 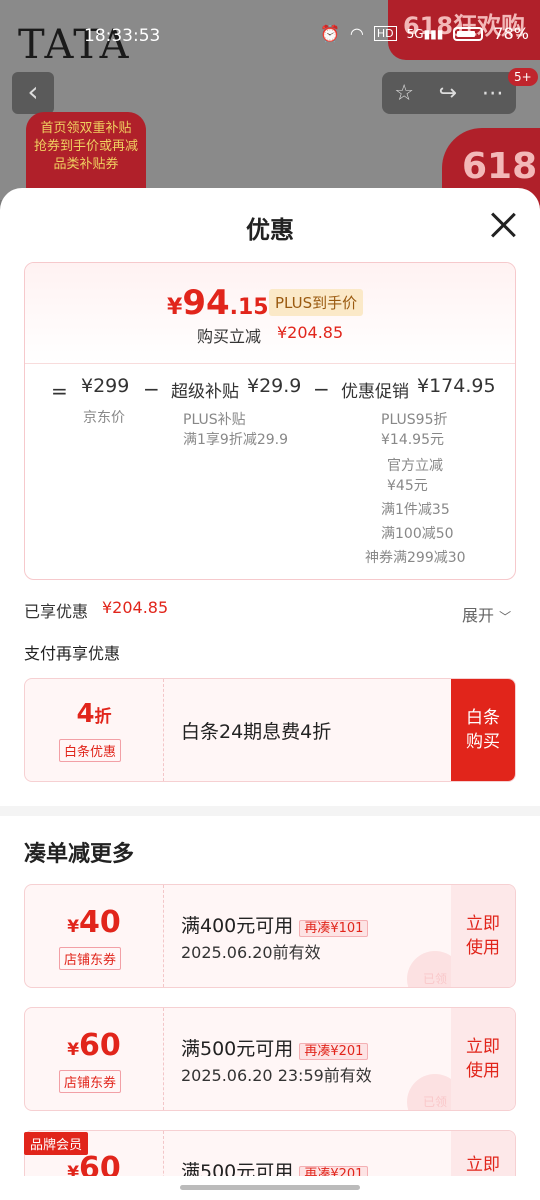 What do you see at coordinates (59, 391) in the screenshot?
I see `equals-sign: =` at bounding box center [59, 391].